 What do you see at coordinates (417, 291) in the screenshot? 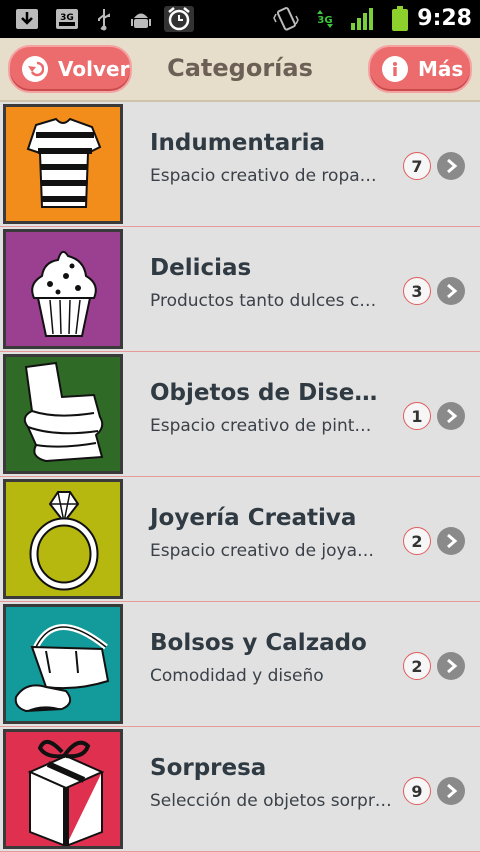
I see `item-count-badge: 3` at bounding box center [417, 291].